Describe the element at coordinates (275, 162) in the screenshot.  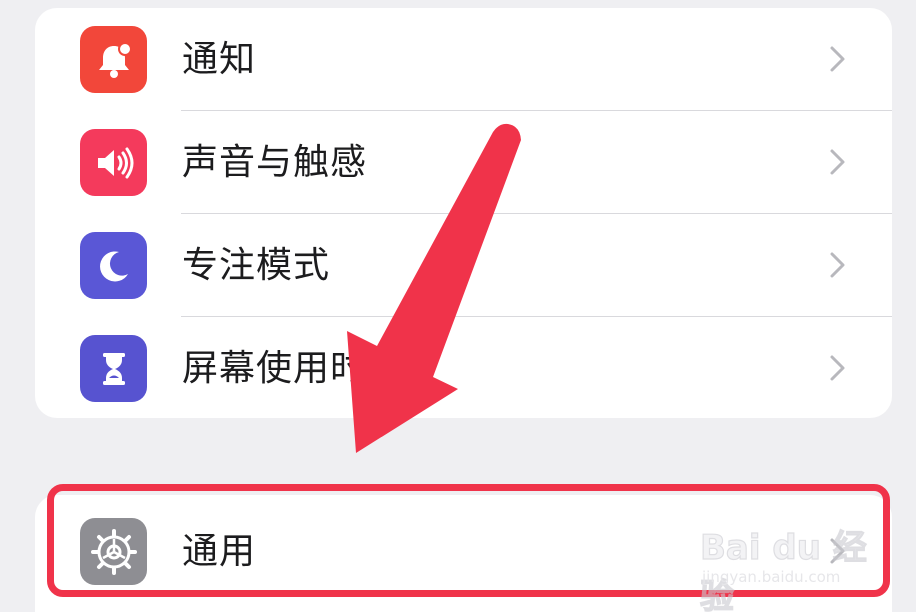
I see `settings-row-label: 声音与触感` at that location.